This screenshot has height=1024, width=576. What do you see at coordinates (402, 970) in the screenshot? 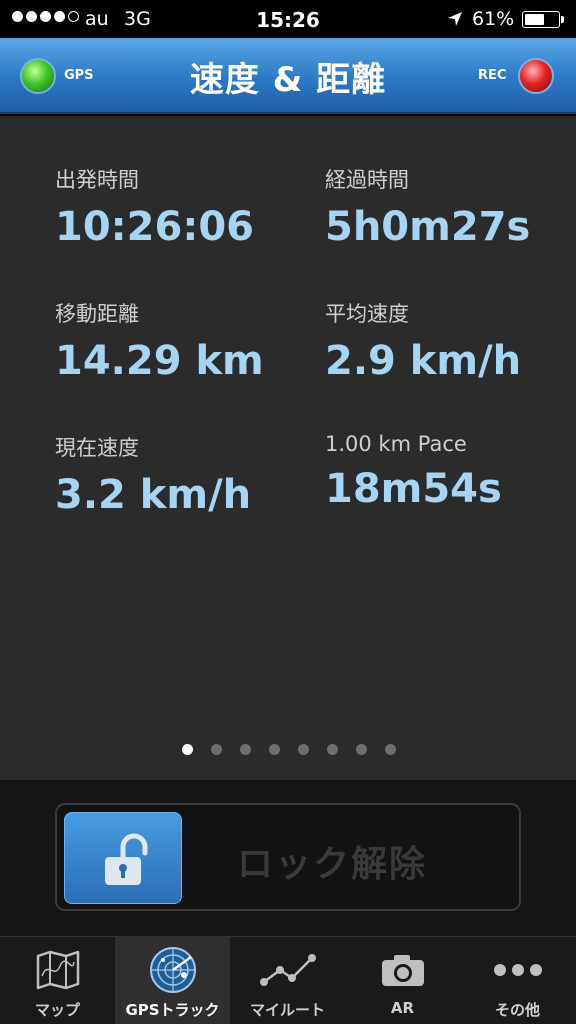
I see `camera-icon` at bounding box center [402, 970].